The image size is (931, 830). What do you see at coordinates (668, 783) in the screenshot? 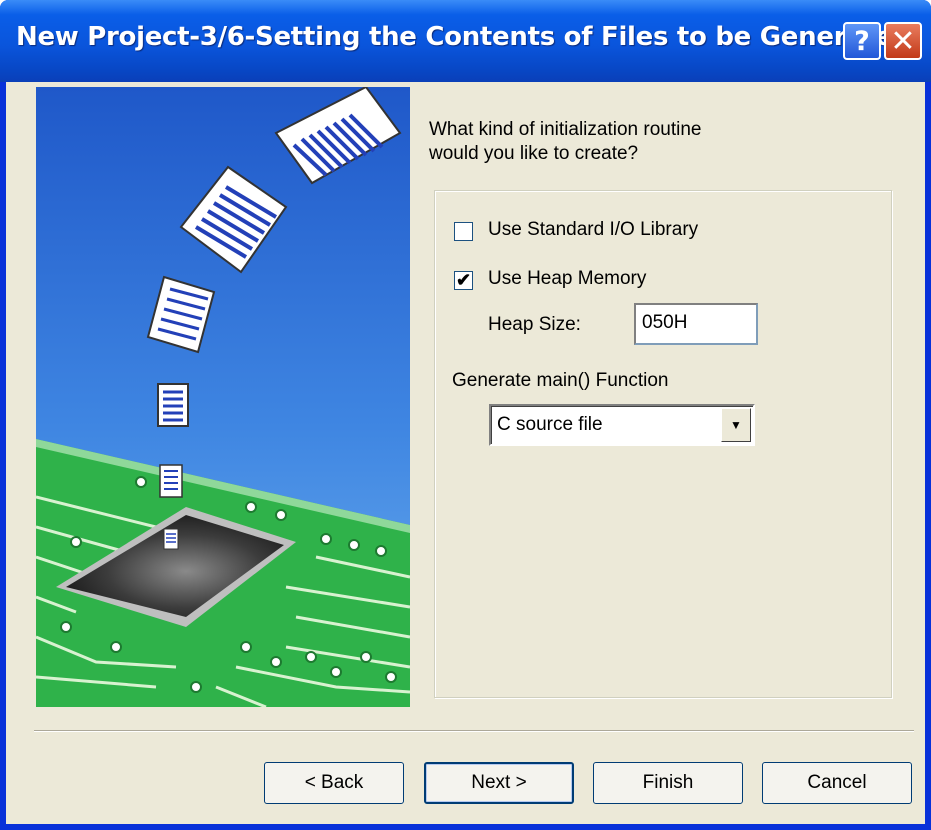
I see `finish-button: Finish` at bounding box center [668, 783].